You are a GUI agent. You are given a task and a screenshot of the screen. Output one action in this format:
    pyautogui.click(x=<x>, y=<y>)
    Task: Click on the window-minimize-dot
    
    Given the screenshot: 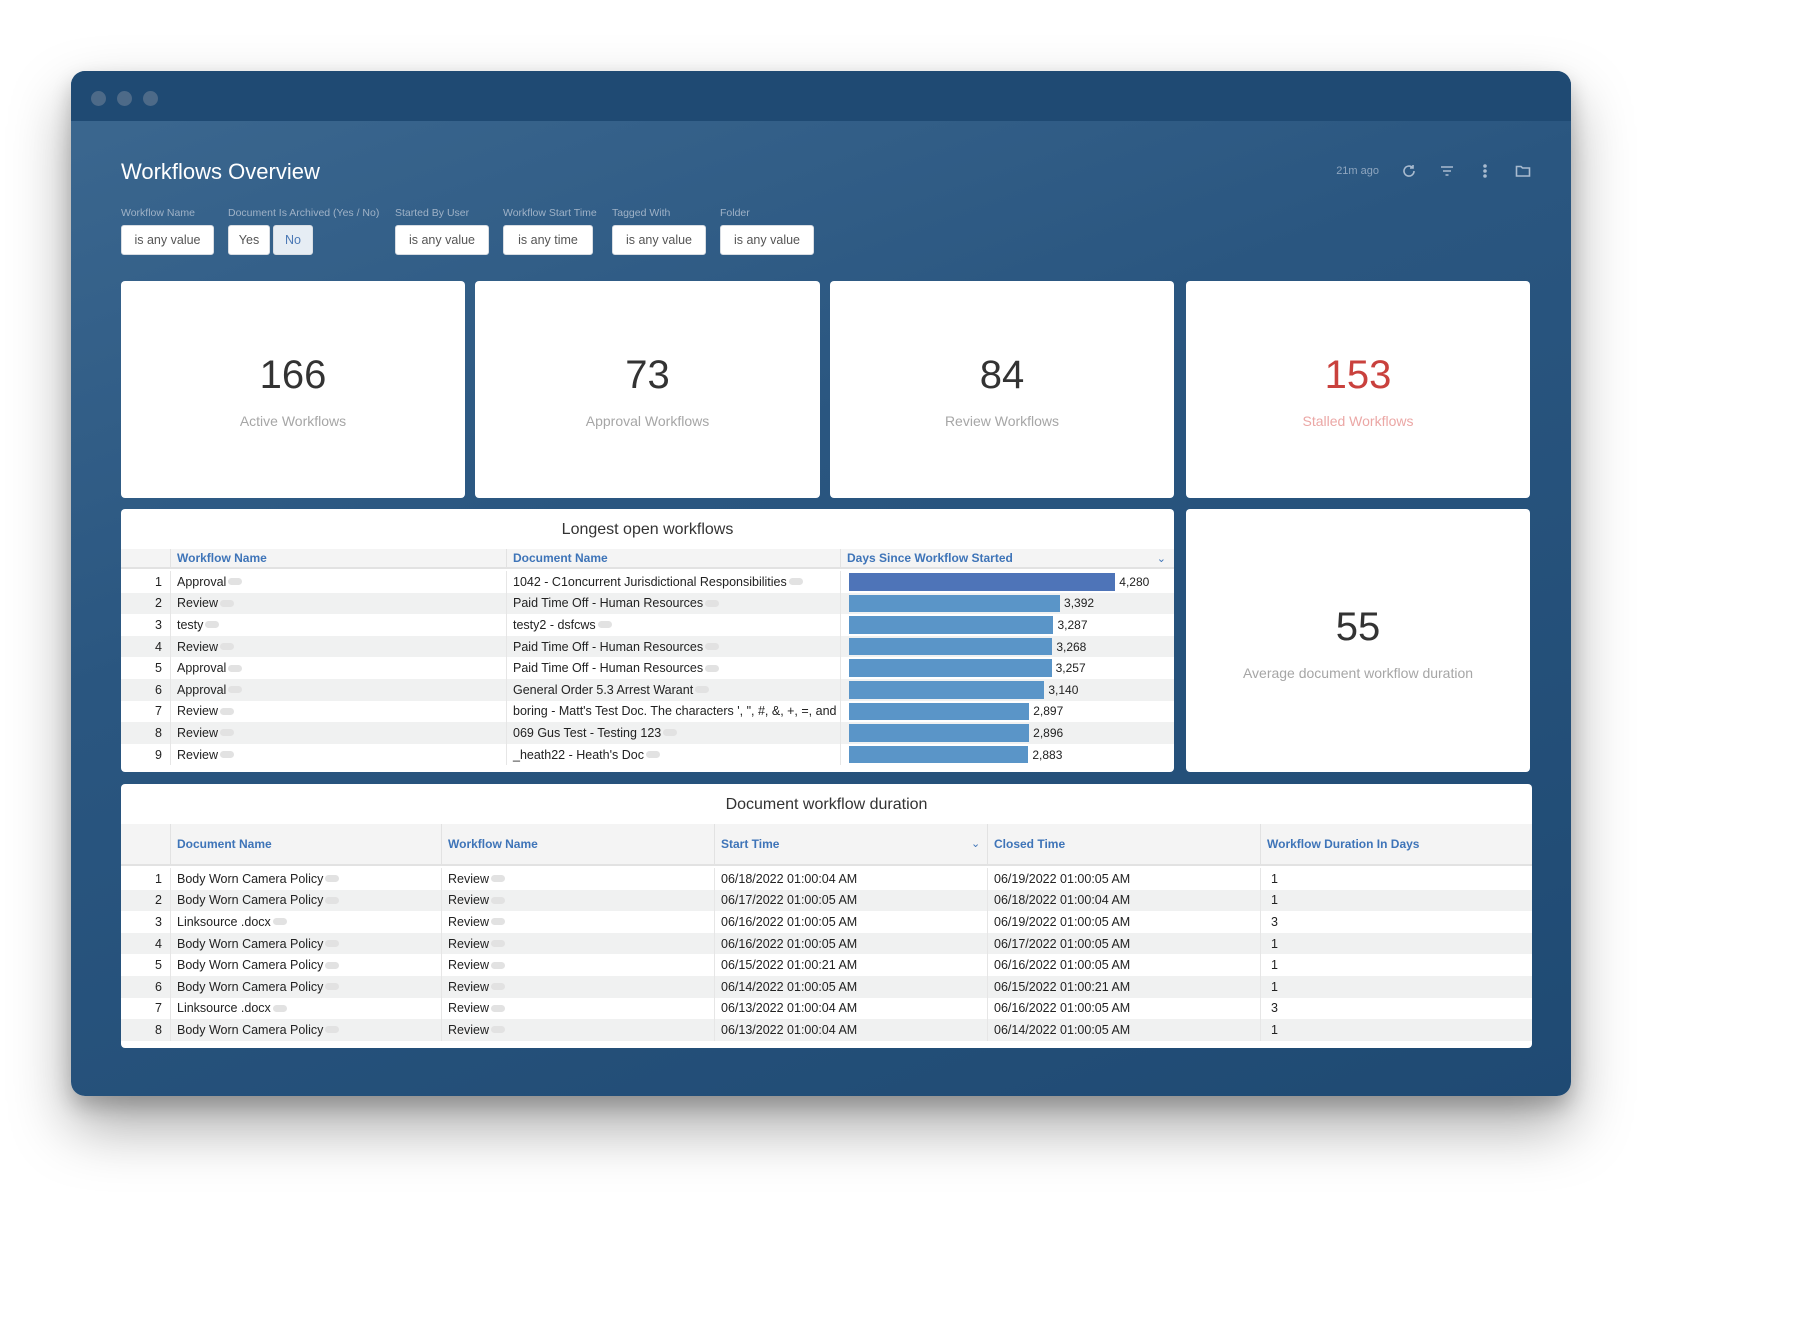 What is the action you would take?
    pyautogui.click(x=124, y=98)
    